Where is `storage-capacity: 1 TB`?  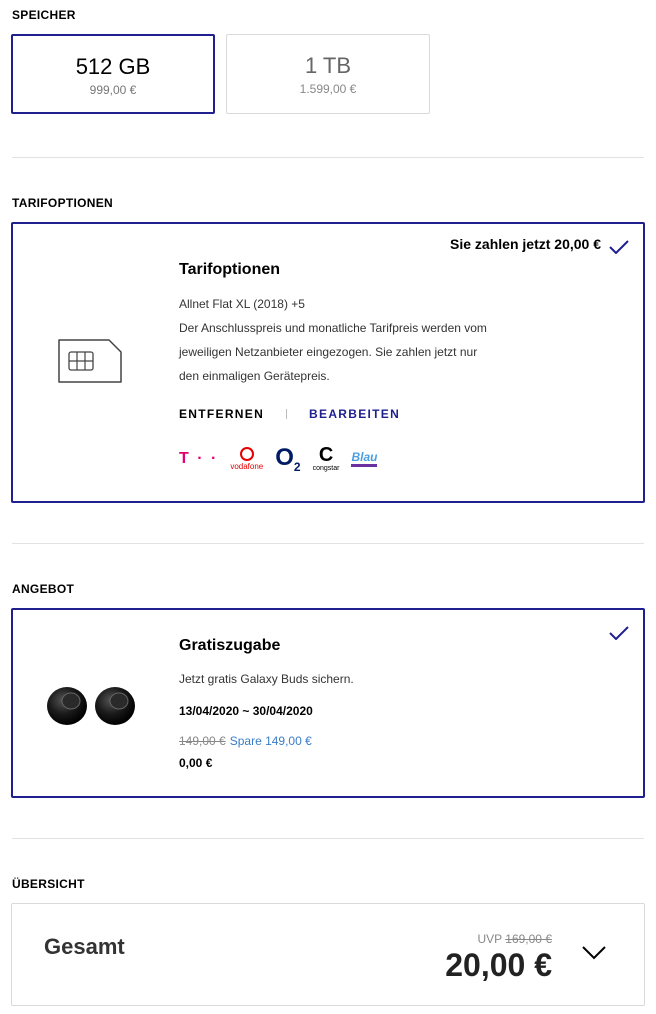 storage-capacity: 1 TB is located at coordinates (328, 65).